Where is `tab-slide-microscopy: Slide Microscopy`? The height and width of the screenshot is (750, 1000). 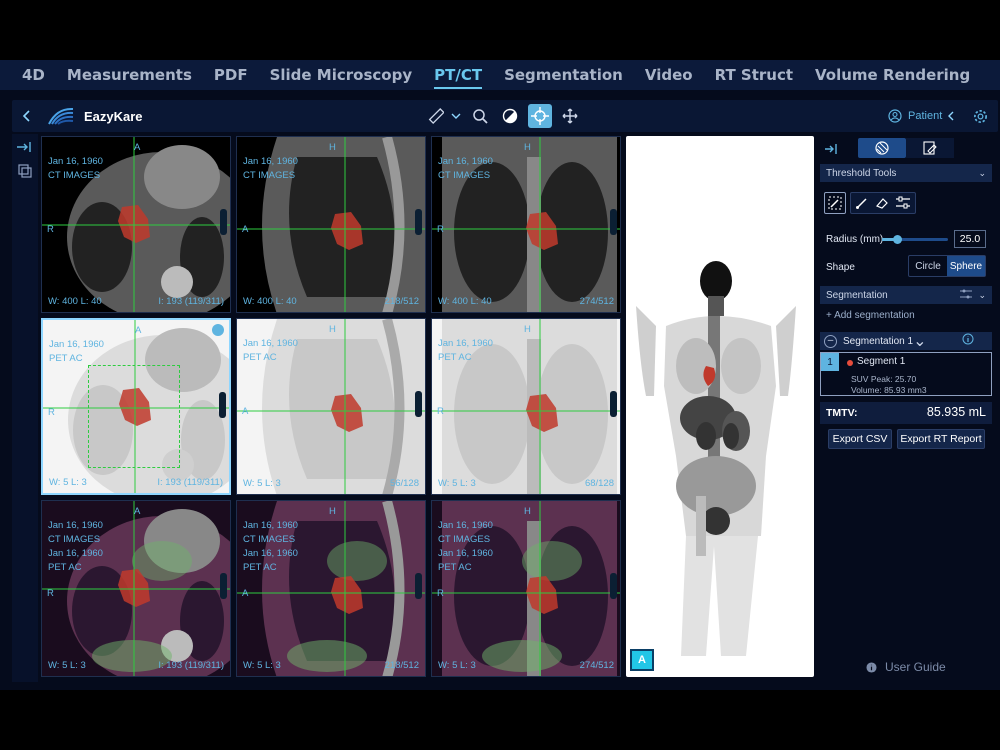
tab-slide-microscopy: Slide Microscopy is located at coordinates (341, 75).